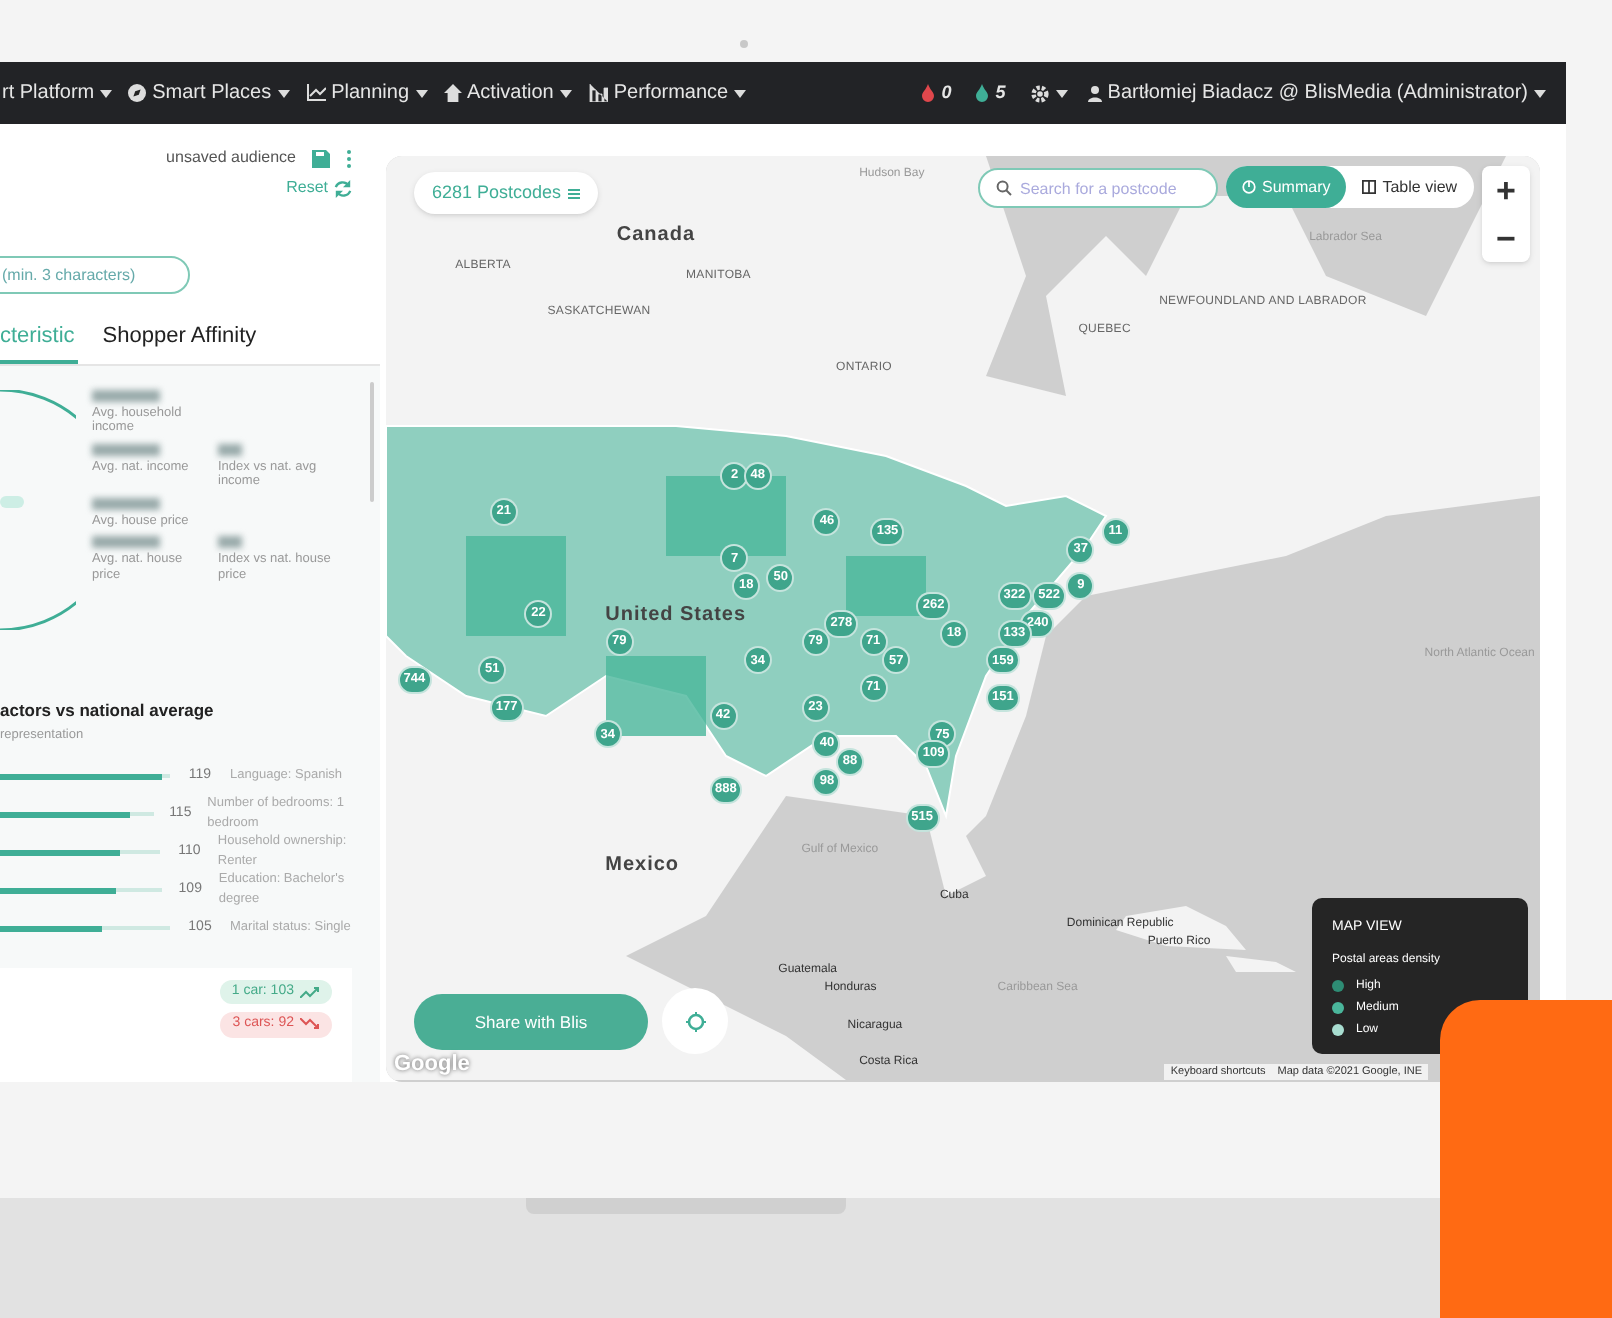 Image resolution: width=1612 pixels, height=1318 pixels. What do you see at coordinates (452, 93) in the screenshot?
I see `home-icon` at bounding box center [452, 93].